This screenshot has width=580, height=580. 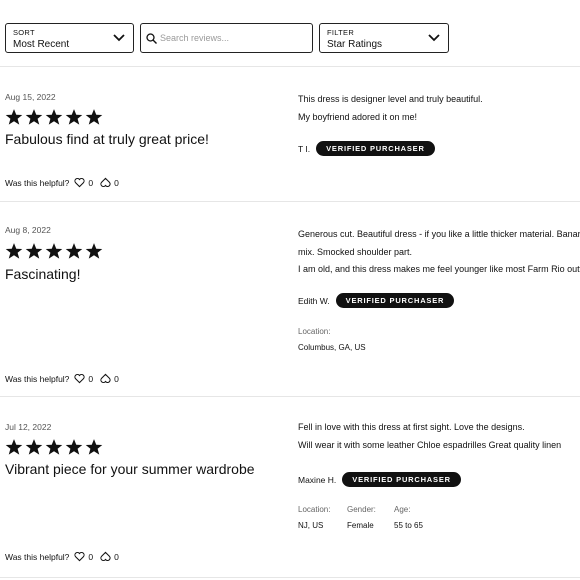 I want to click on review-author: Edith W. VERIFIED PURCHASER, so click(x=376, y=300).